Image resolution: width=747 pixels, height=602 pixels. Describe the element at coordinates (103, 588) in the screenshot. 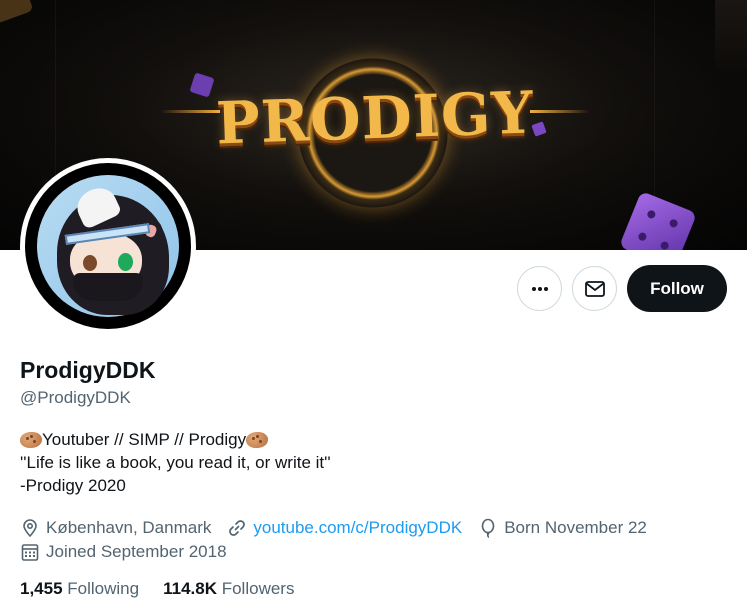

I see `following-label: Following` at that location.